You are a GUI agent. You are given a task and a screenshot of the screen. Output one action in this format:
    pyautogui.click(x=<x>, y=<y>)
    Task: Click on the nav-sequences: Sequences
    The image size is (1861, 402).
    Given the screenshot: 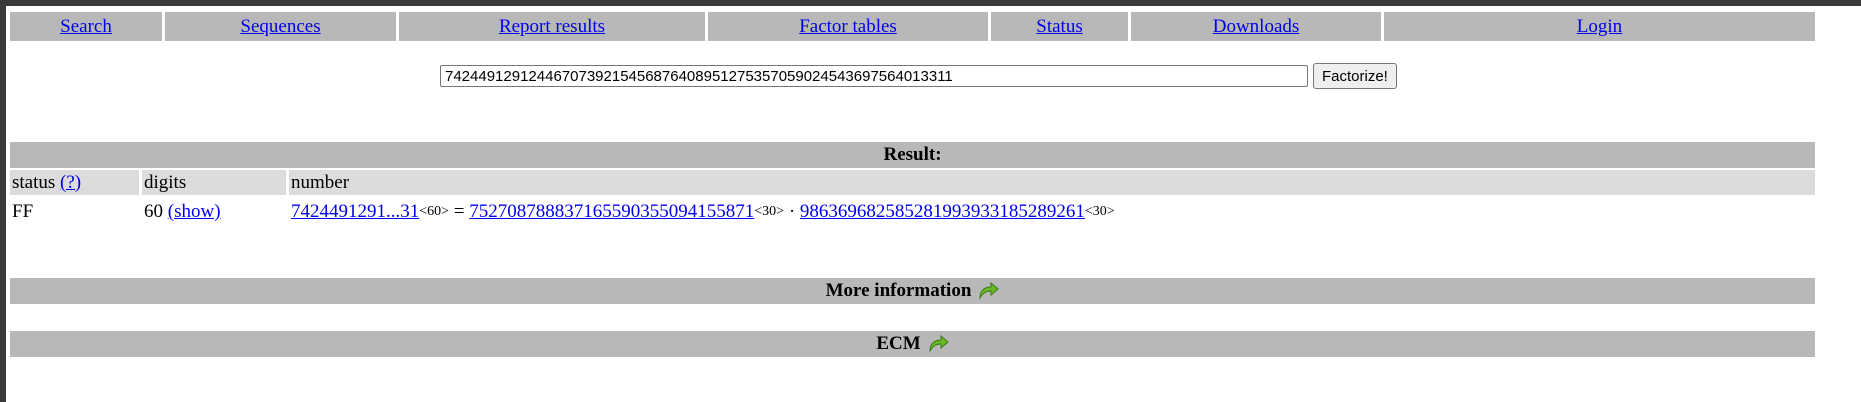 What is the action you would take?
    pyautogui.click(x=280, y=26)
    